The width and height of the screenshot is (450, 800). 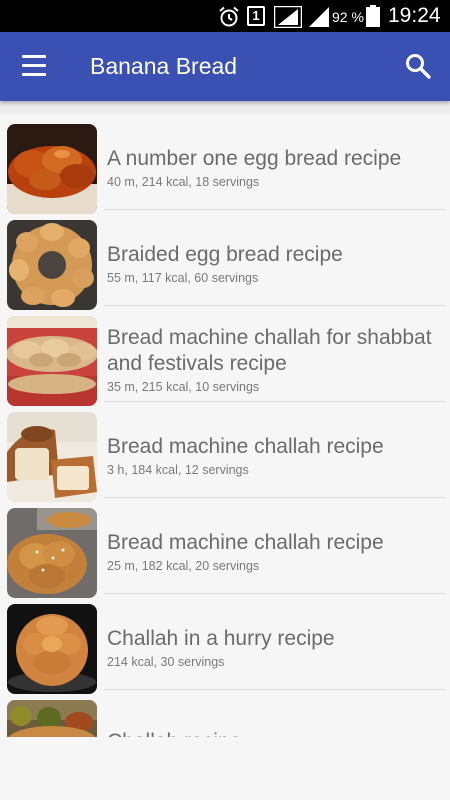 I want to click on recipe-meta: 3 h, 184 kcal, 12 servings, so click(x=178, y=469).